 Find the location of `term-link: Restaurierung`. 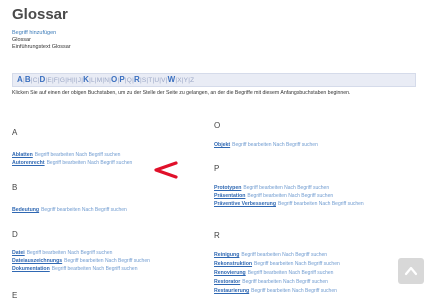

term-link: Restaurierung is located at coordinates (231, 291).